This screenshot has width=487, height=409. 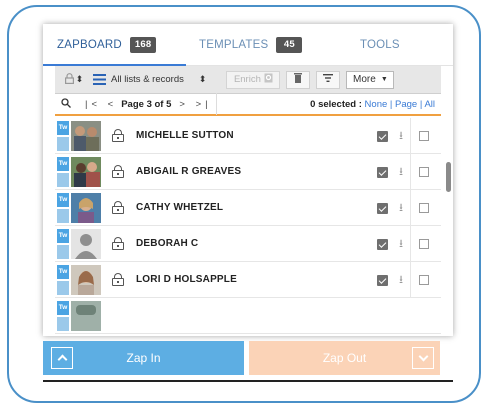 I want to click on zap-out-label: Zap Out, so click(x=344, y=358).